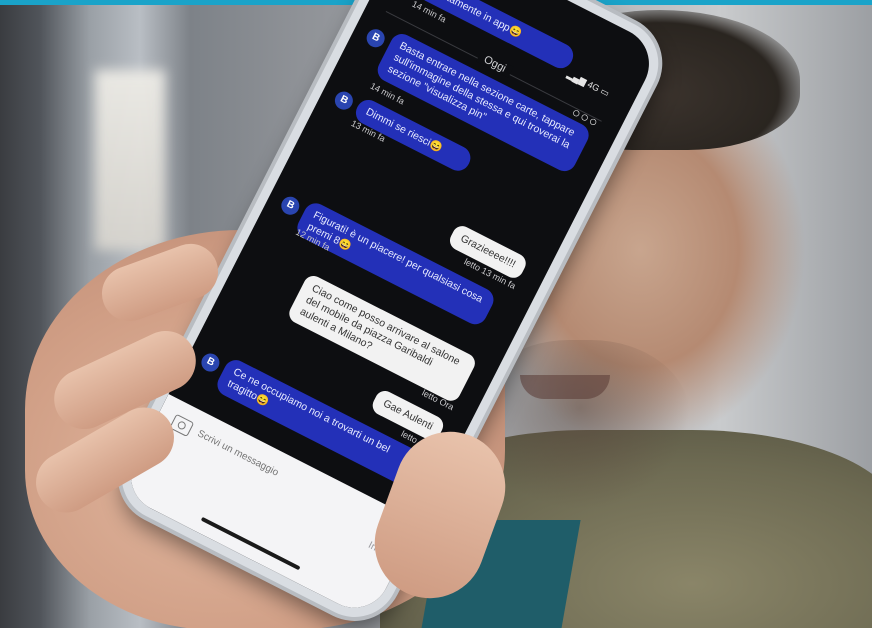 This screenshot has height=628, width=872. I want to click on person-smile, so click(565, 387).